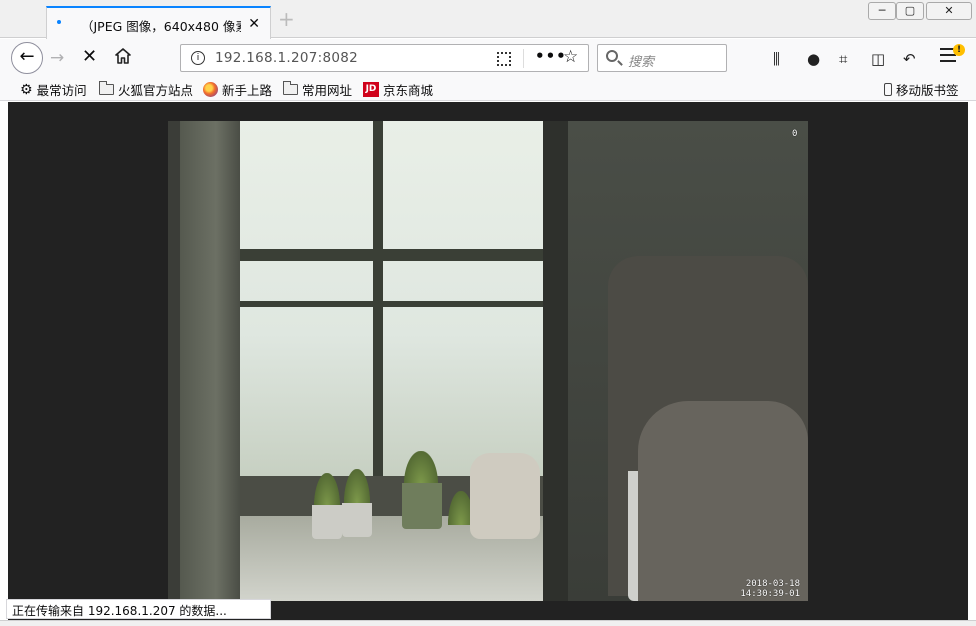 The image size is (976, 626). What do you see at coordinates (662, 58) in the screenshot?
I see `search-box: 搜索` at bounding box center [662, 58].